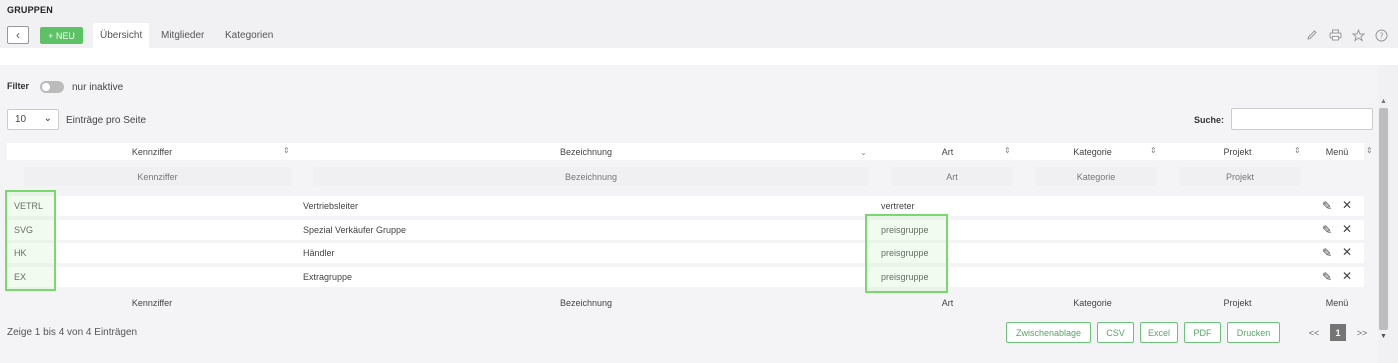 The height and width of the screenshot is (363, 1398). Describe the element at coordinates (947, 303) in the screenshot. I see `tf-art: Art` at that location.